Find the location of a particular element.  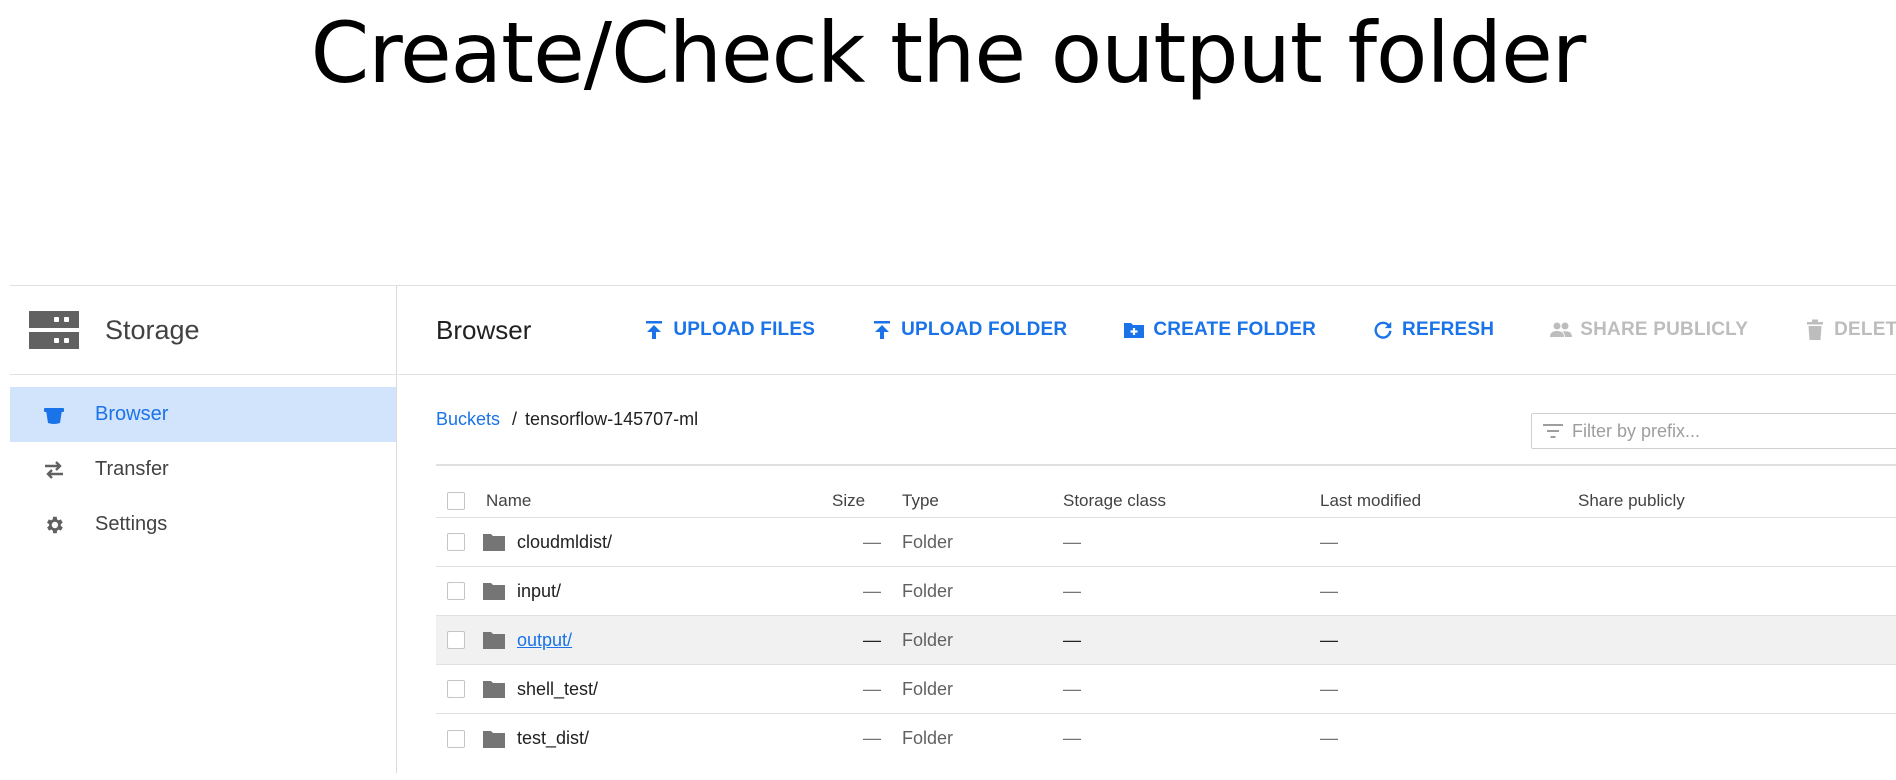

column-header-storage-class: Storage class is located at coordinates (1114, 501).